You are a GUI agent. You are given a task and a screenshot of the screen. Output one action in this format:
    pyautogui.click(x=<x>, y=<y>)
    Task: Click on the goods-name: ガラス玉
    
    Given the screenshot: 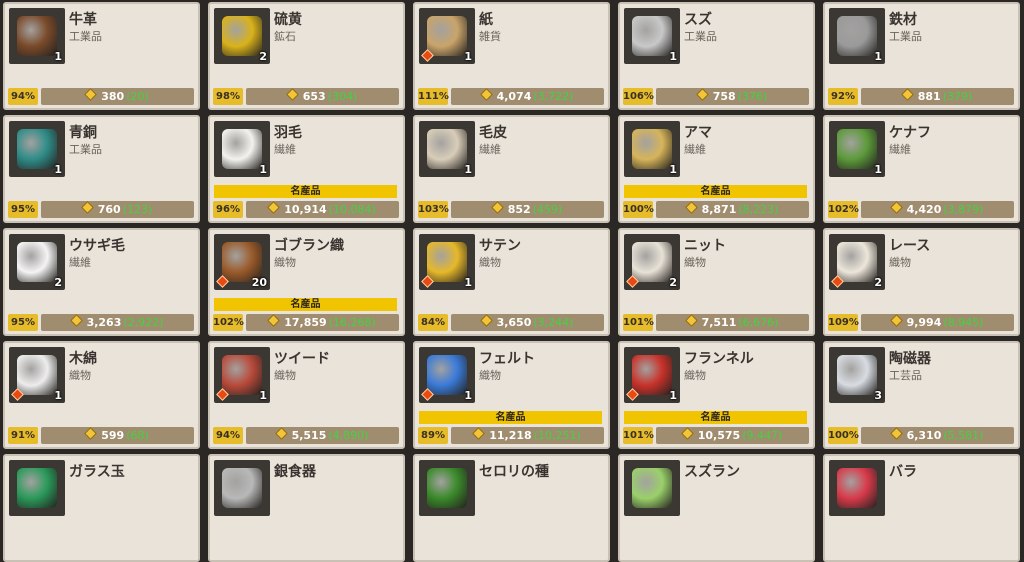 What is the action you would take?
    pyautogui.click(x=97, y=472)
    